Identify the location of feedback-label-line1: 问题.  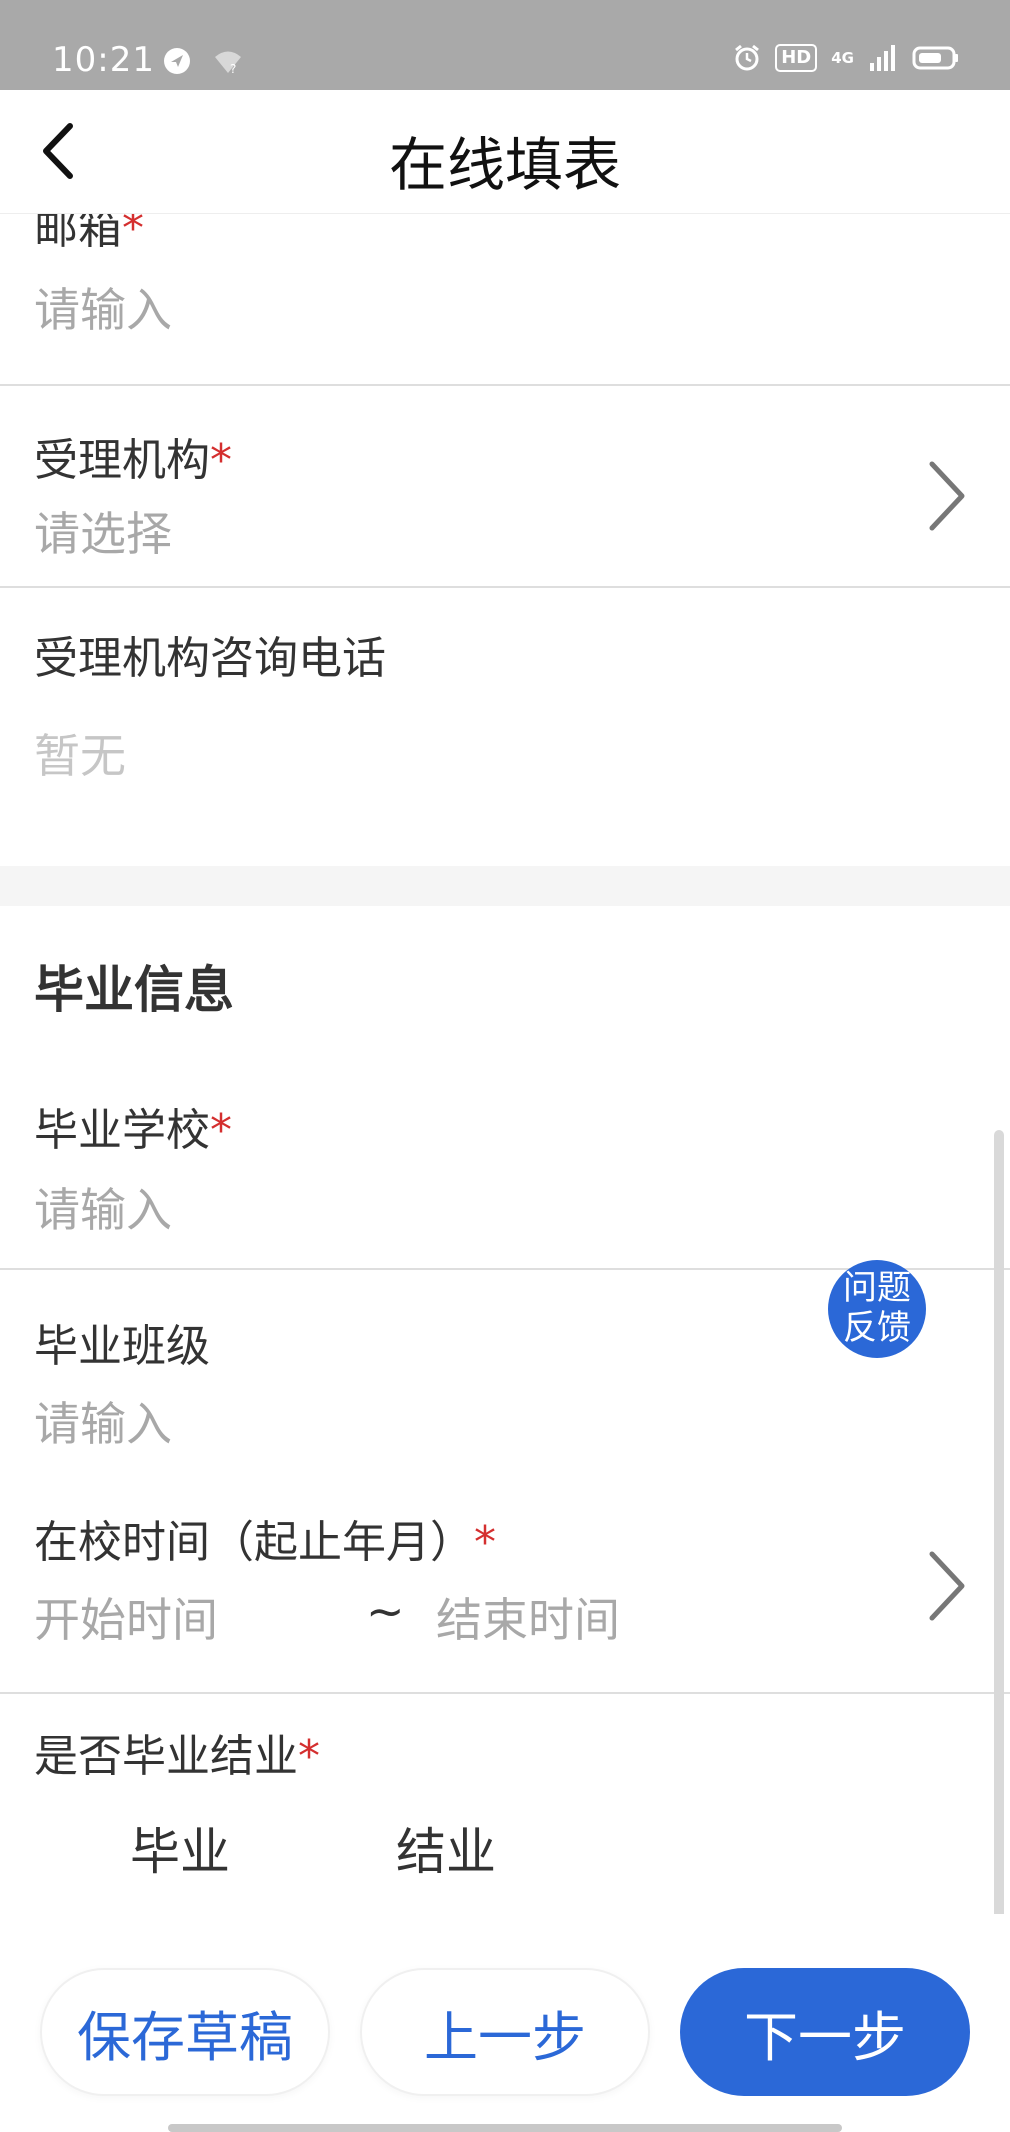
(877, 1288).